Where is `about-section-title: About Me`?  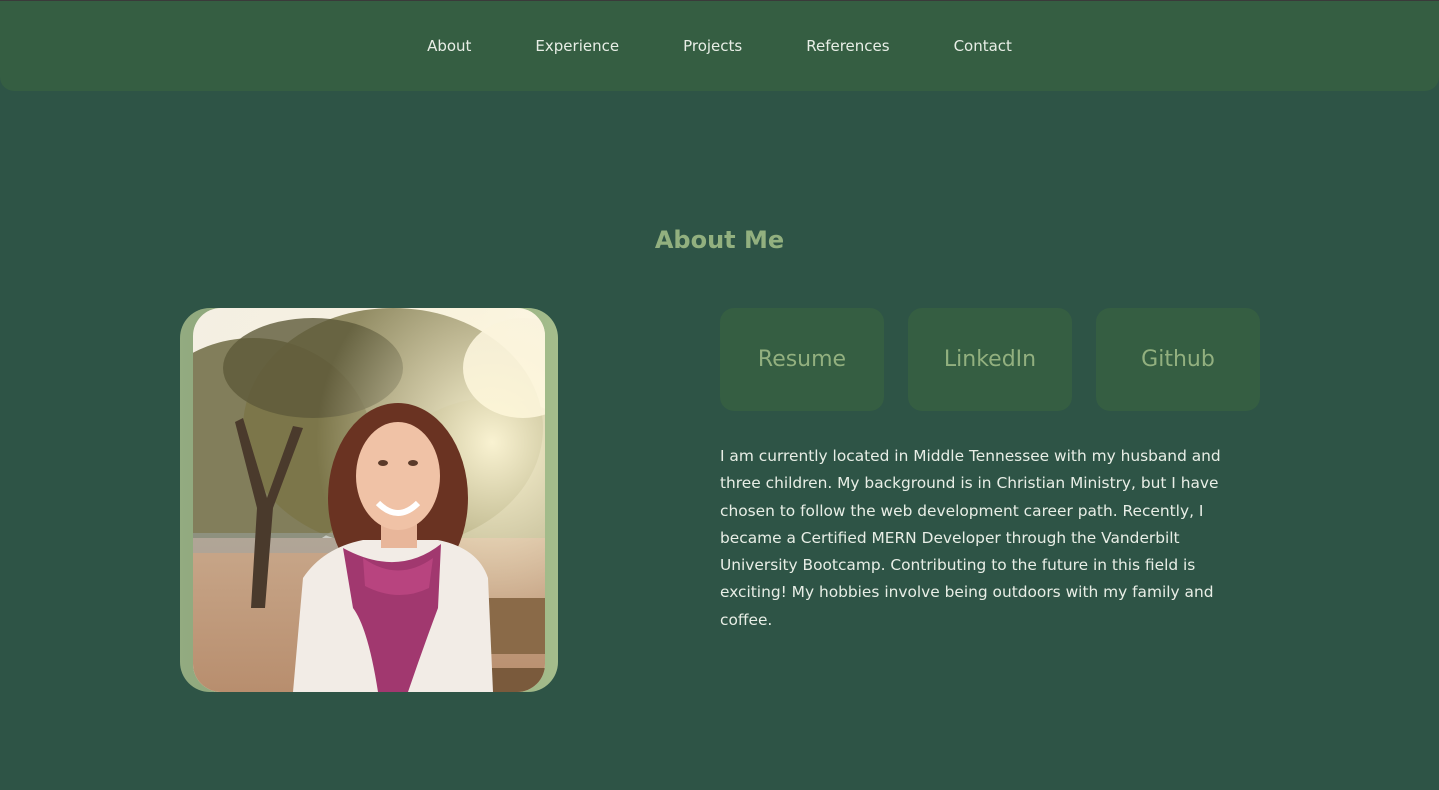
about-section-title: About Me is located at coordinates (719, 240).